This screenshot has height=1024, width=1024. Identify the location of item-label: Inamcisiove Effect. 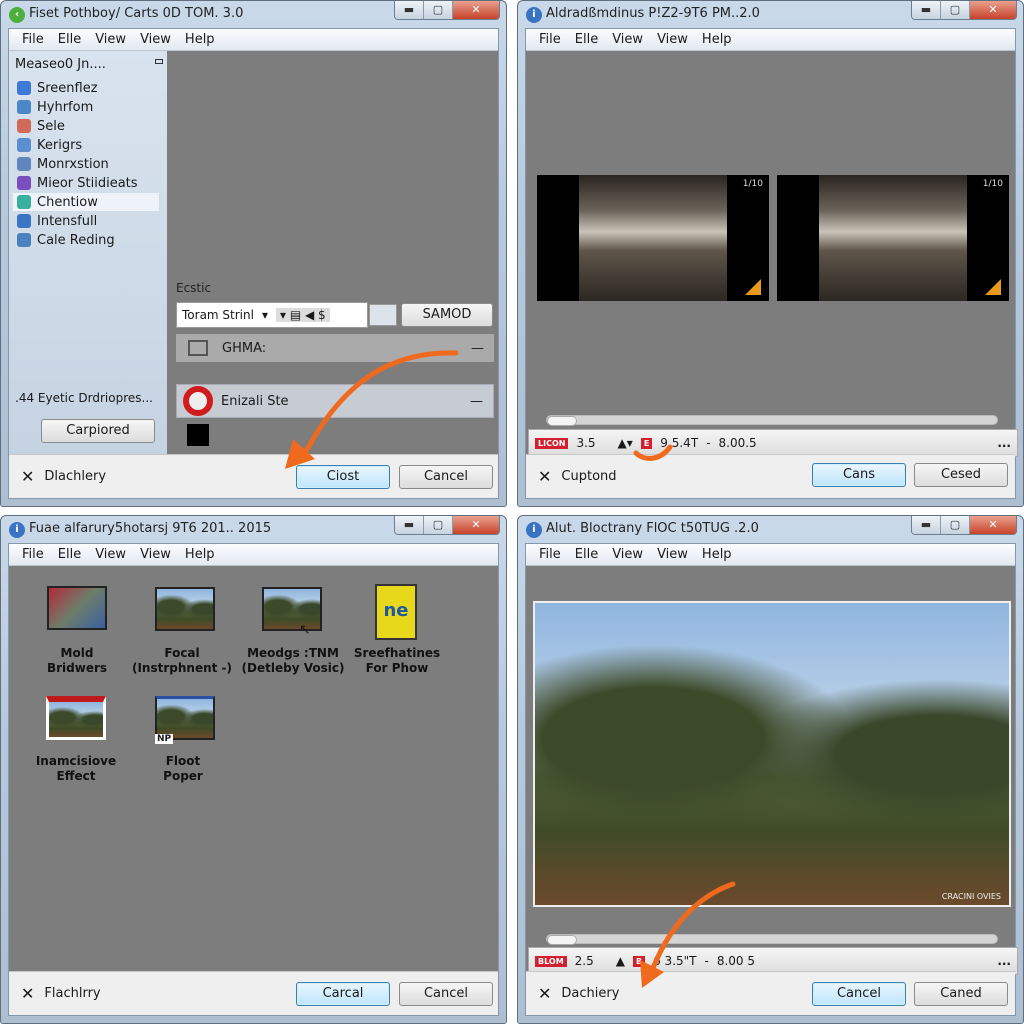
(76, 769).